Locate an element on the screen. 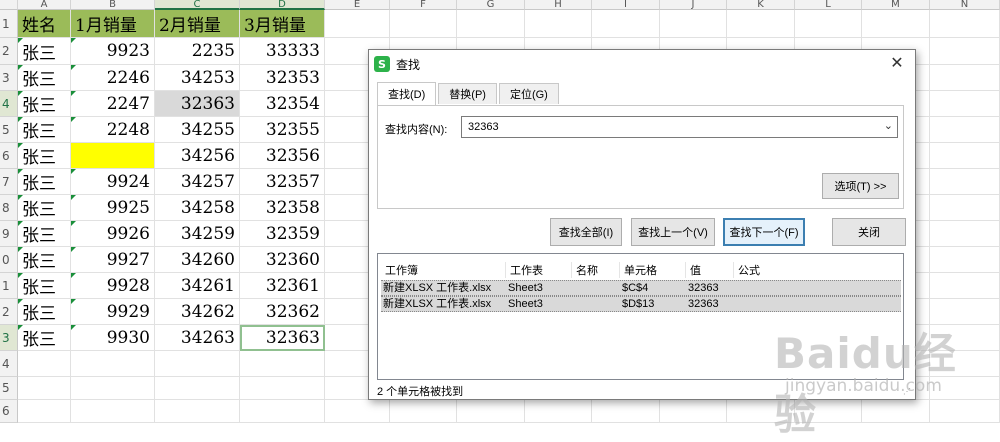 This screenshot has height=442, width=1000. sales-cell is located at coordinates (113, 156).